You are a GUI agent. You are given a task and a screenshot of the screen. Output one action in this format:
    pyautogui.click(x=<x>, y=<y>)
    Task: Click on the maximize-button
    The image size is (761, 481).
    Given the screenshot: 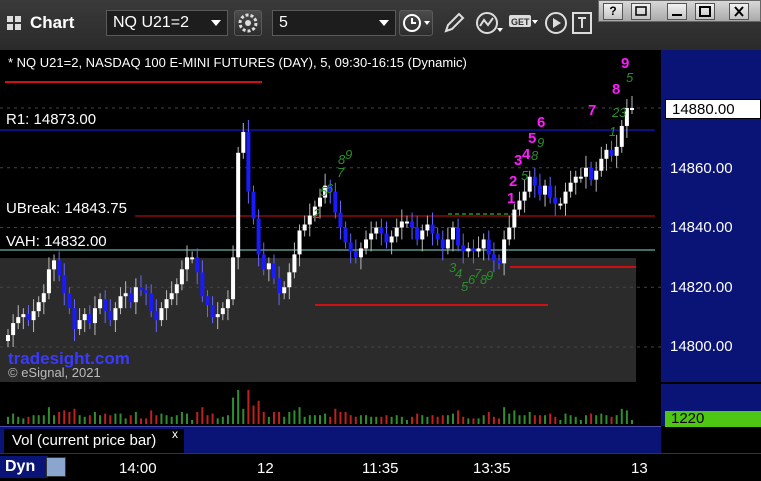 What is the action you would take?
    pyautogui.click(x=705, y=11)
    